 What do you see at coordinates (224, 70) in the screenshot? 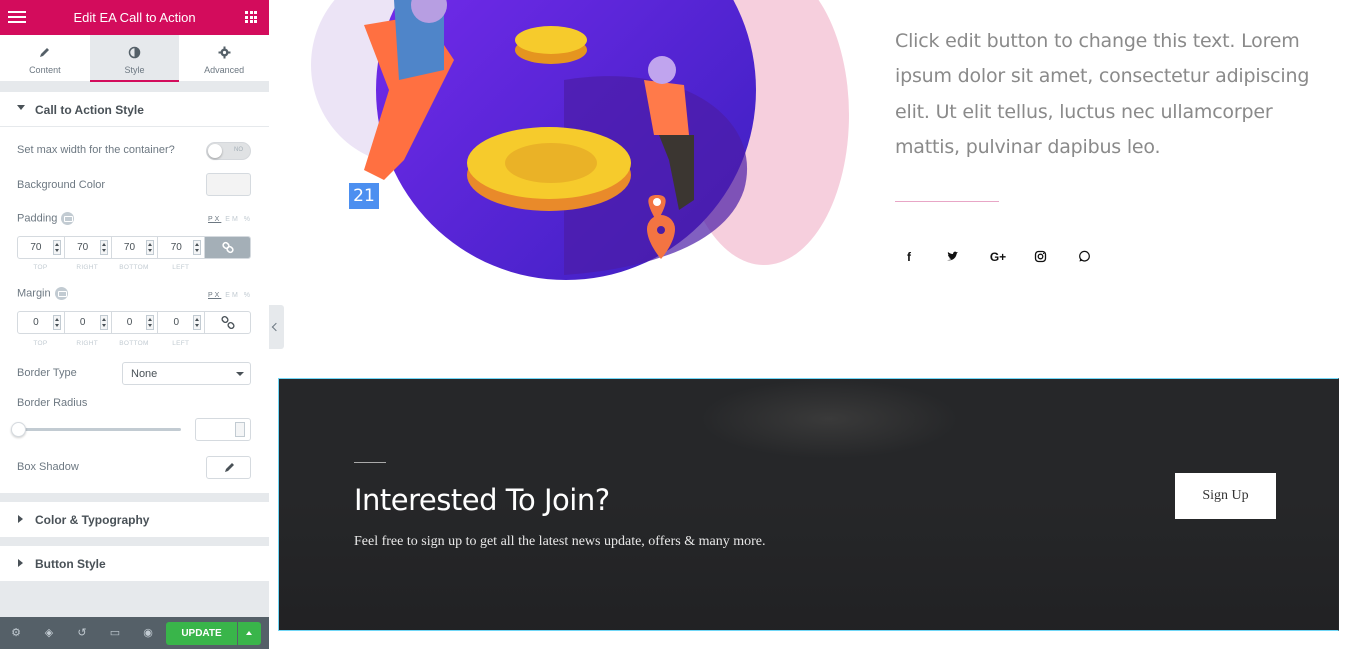
I see `tab-advanced-label: Advanced` at bounding box center [224, 70].